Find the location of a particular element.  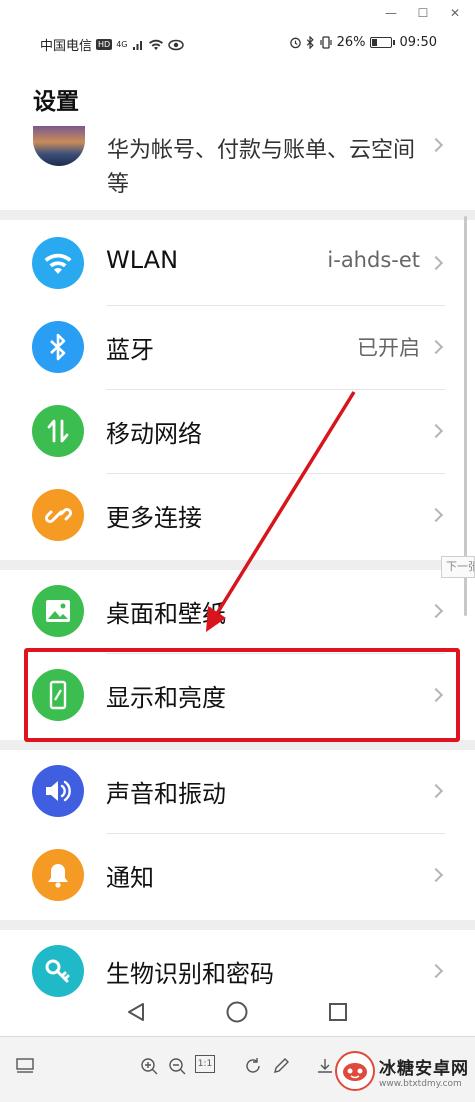

wifi-icon is located at coordinates (58, 263).